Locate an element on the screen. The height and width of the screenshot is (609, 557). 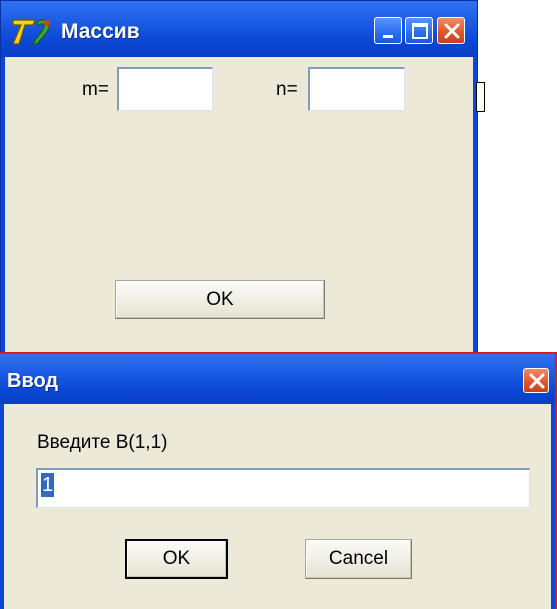
maximize-icon is located at coordinates (420, 31).